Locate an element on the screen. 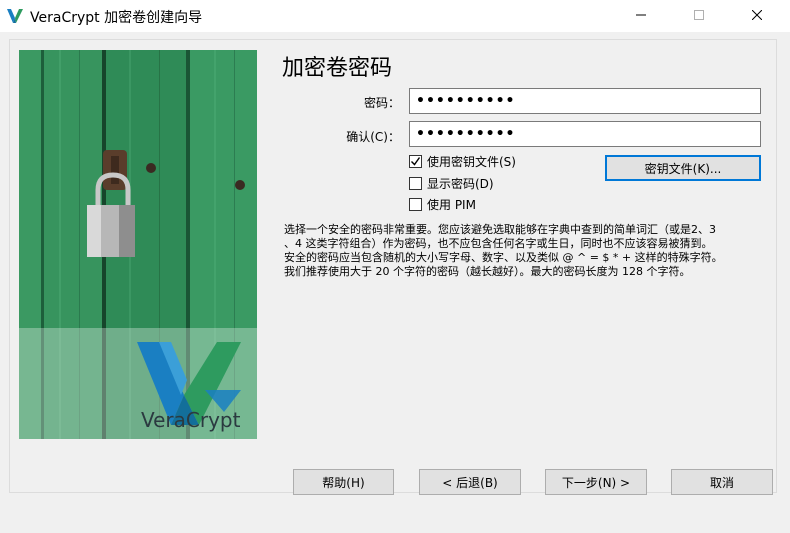  minimize-icon is located at coordinates (641, 16).